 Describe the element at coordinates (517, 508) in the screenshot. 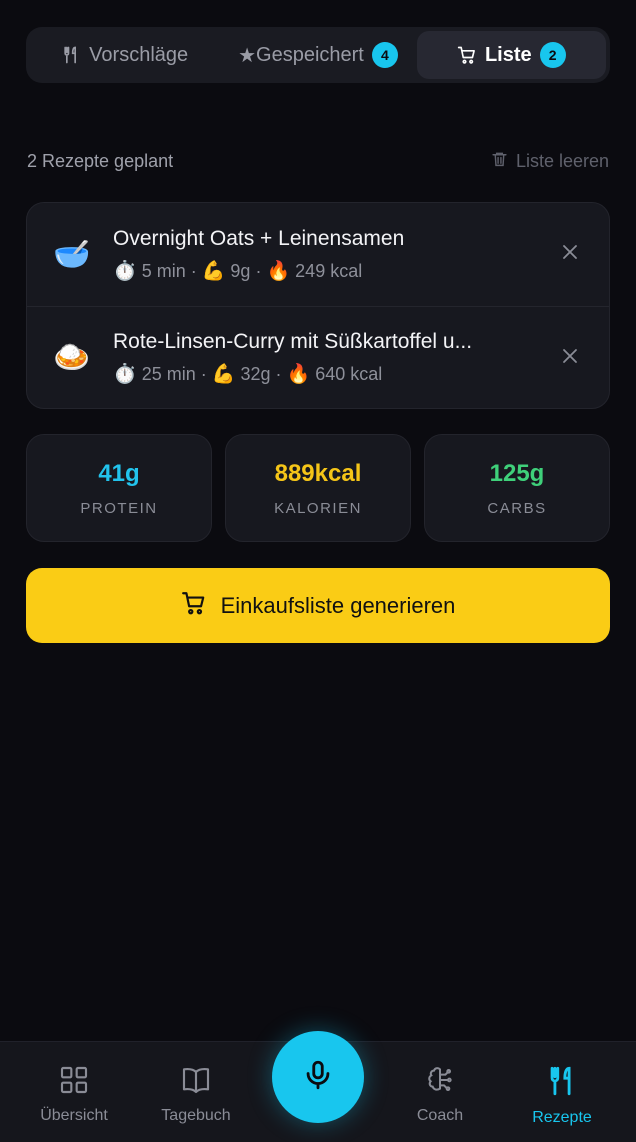

I see `carbs-label: CARBS` at that location.